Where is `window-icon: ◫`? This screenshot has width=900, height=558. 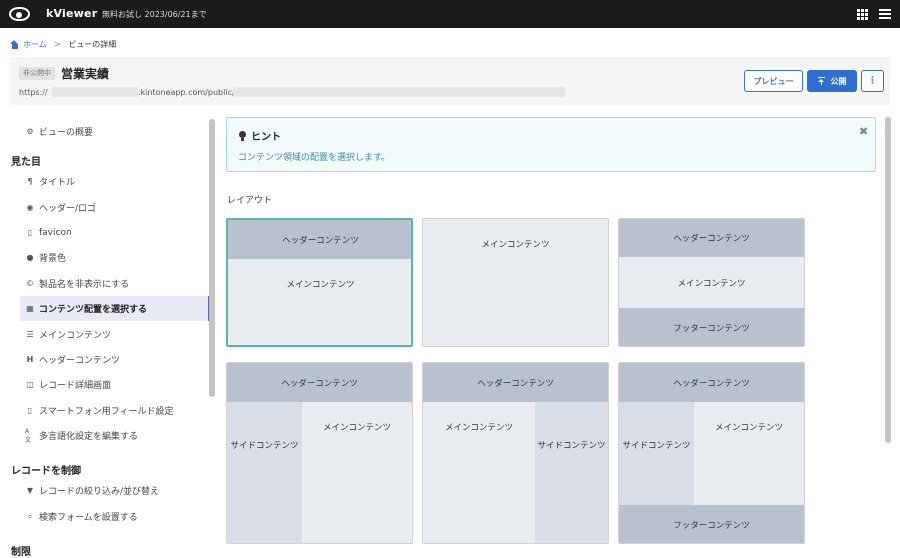 window-icon: ◫ is located at coordinates (30, 384).